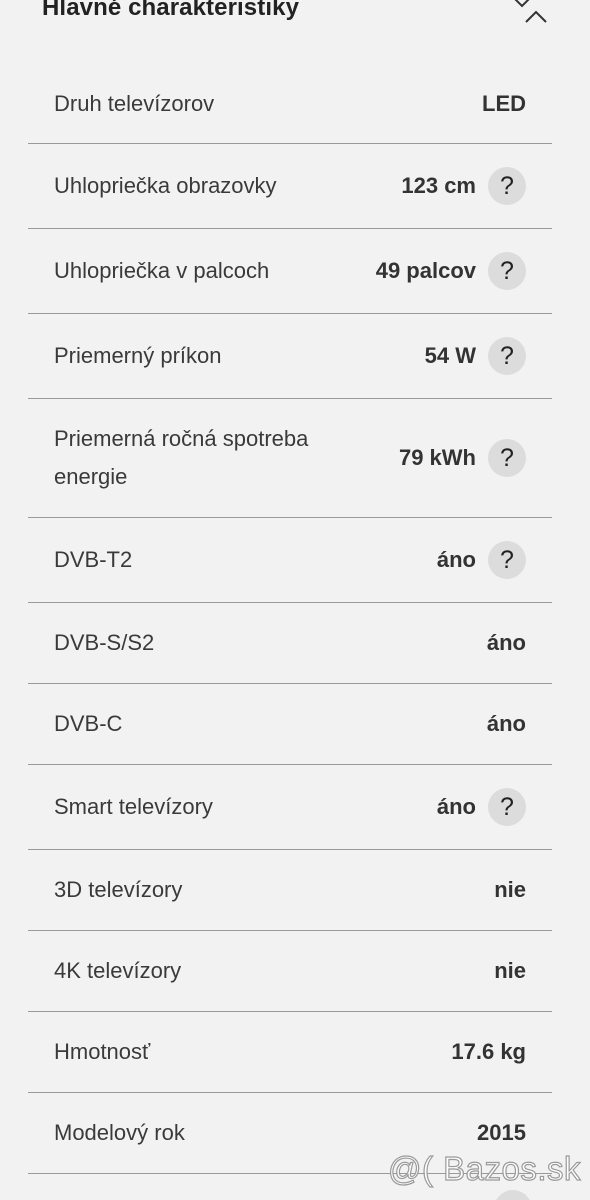 The height and width of the screenshot is (1200, 590). I want to click on spec-row: DVB-S/S2 áno, so click(290, 643).